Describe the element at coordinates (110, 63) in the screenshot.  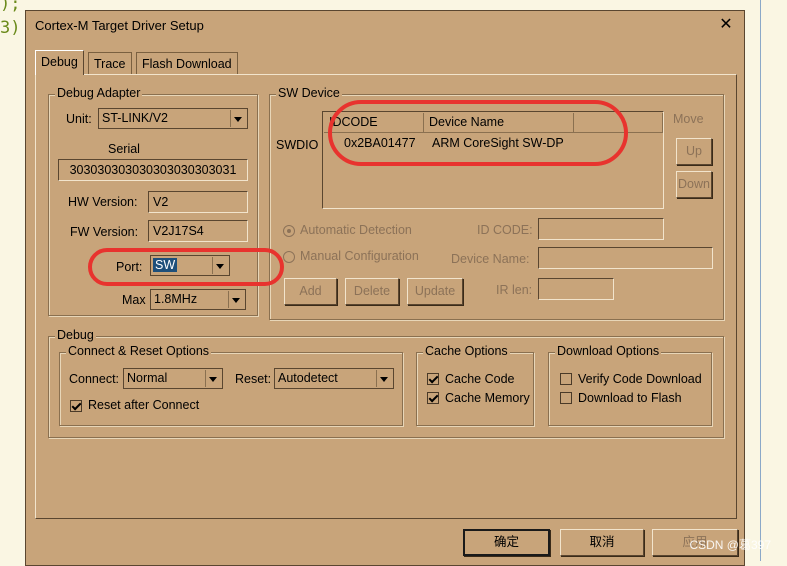
I see `tab-trace: Trace` at that location.